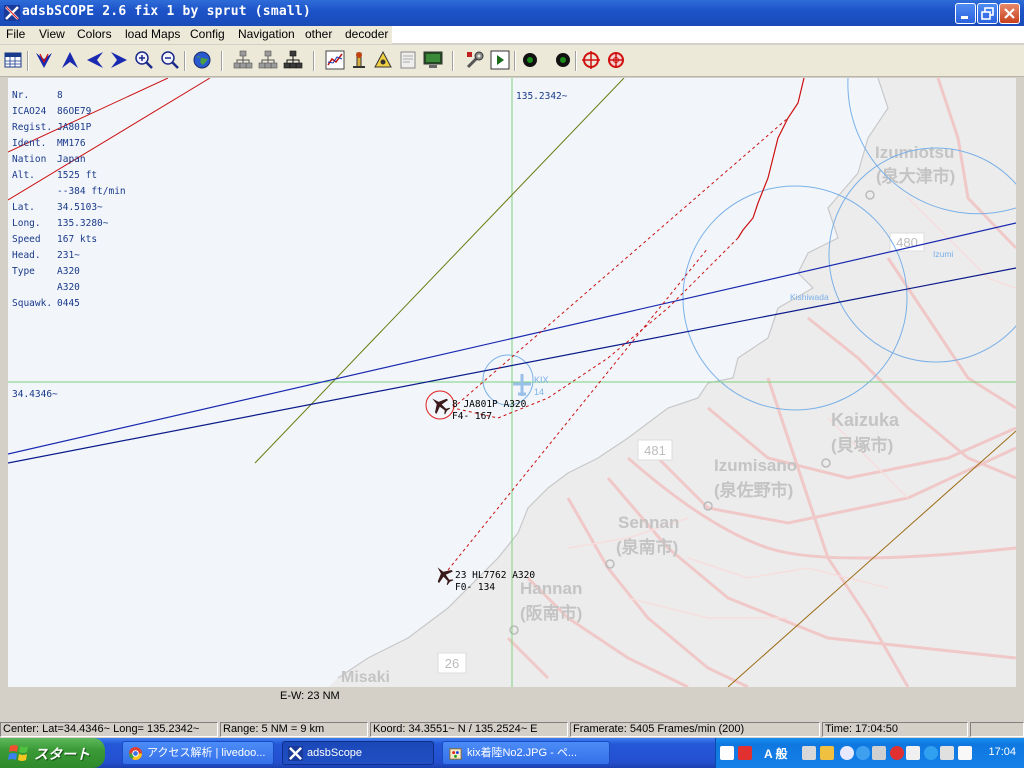 This screenshot has height=768, width=1024. Describe the element at coordinates (408, 60) in the screenshot. I see `document-button` at that location.